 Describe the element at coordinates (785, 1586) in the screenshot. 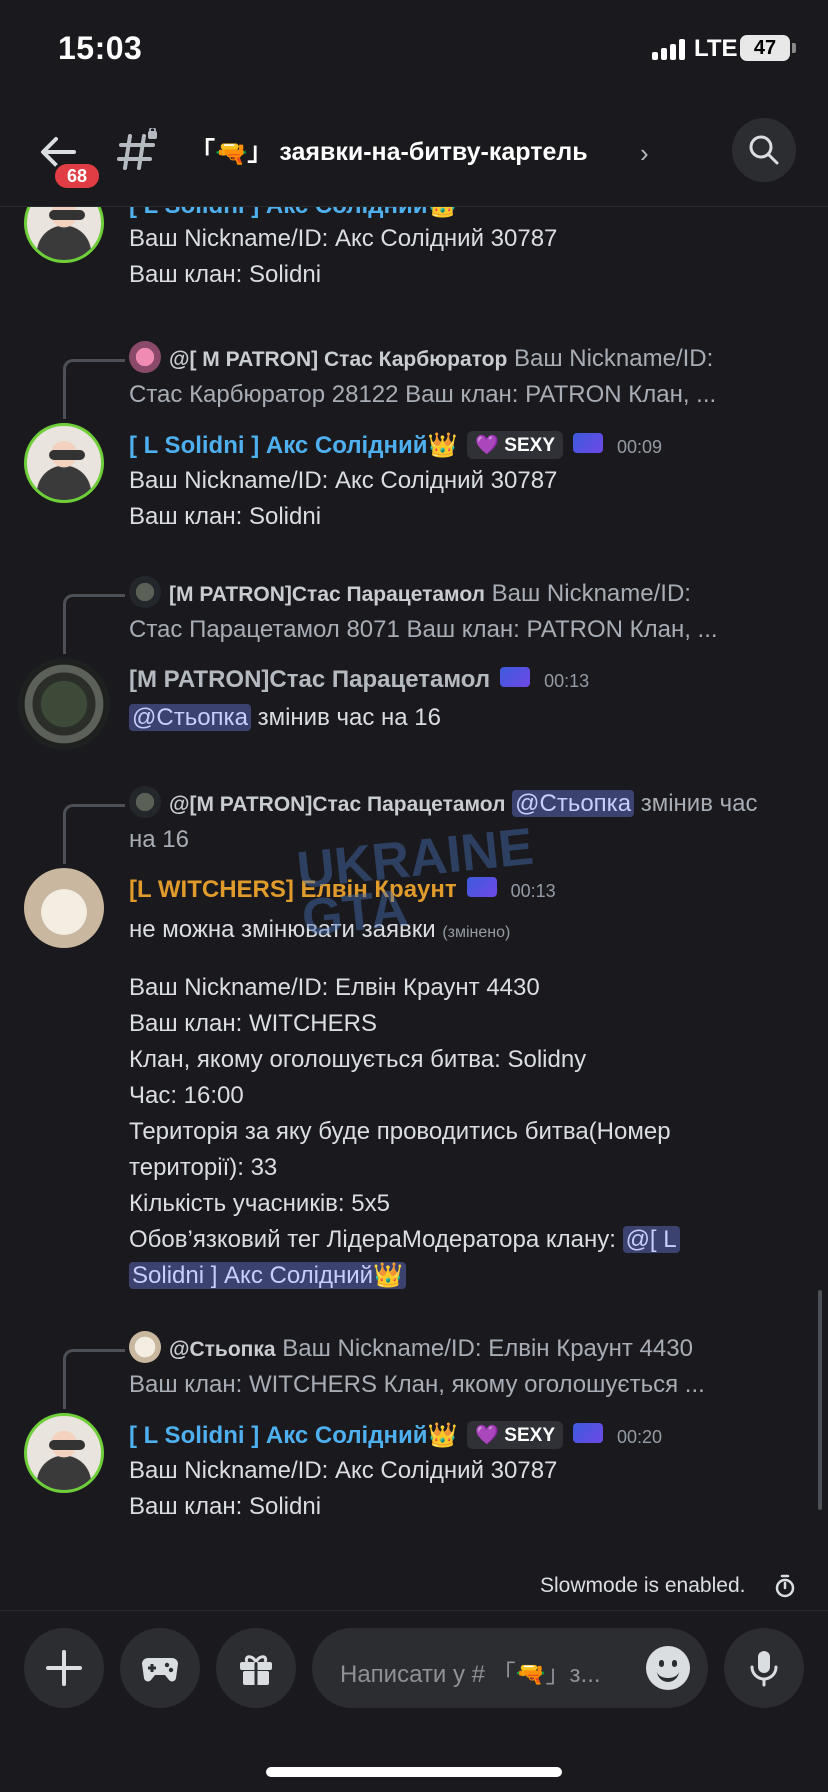

I see `stopwatch-icon` at that location.